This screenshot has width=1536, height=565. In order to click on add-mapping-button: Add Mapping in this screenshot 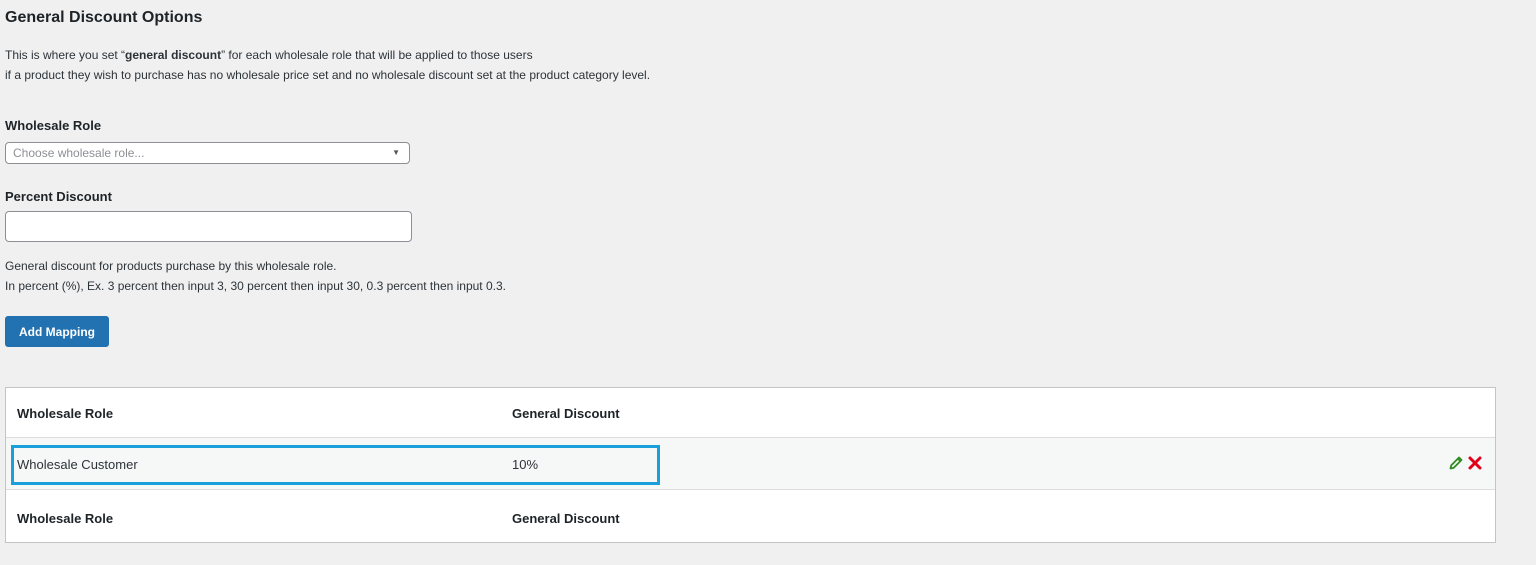, I will do `click(57, 331)`.